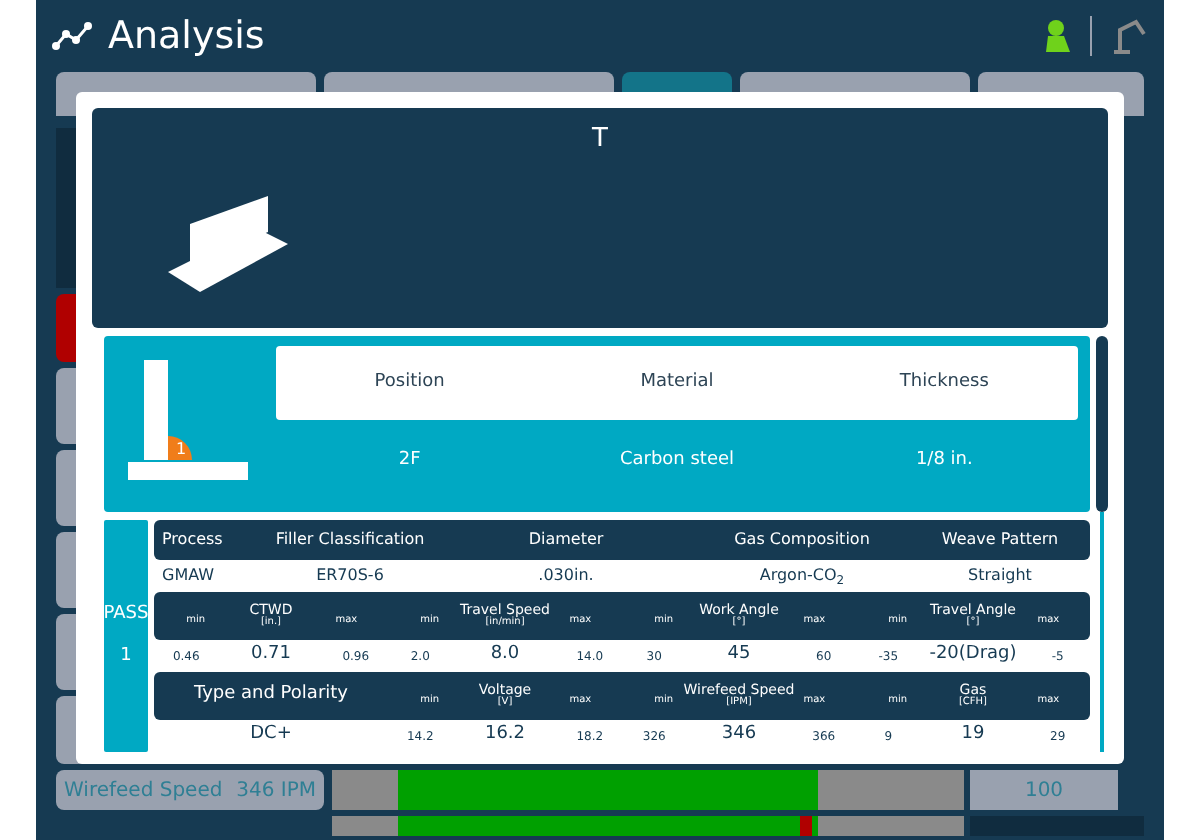  What do you see at coordinates (409, 460) in the screenshot?
I see `spec-value: 2F` at bounding box center [409, 460].